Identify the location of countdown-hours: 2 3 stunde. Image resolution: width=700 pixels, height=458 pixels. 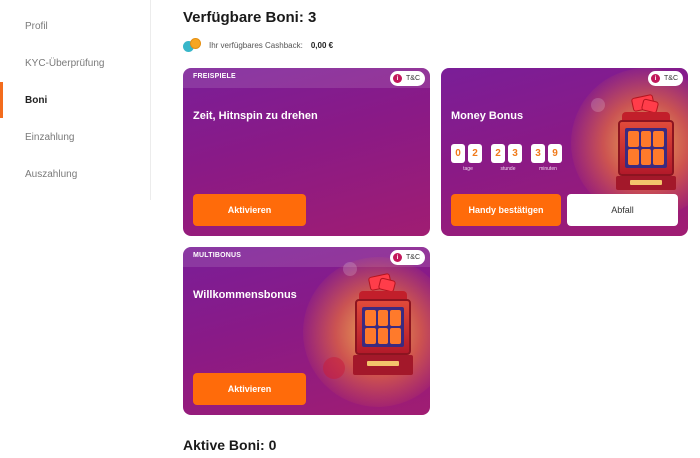
(508, 158).